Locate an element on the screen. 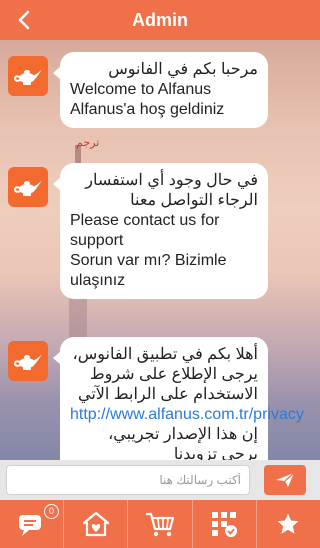 This screenshot has width=320, height=548. message-text: Welcome to Alfanus is located at coordinates (141, 89).